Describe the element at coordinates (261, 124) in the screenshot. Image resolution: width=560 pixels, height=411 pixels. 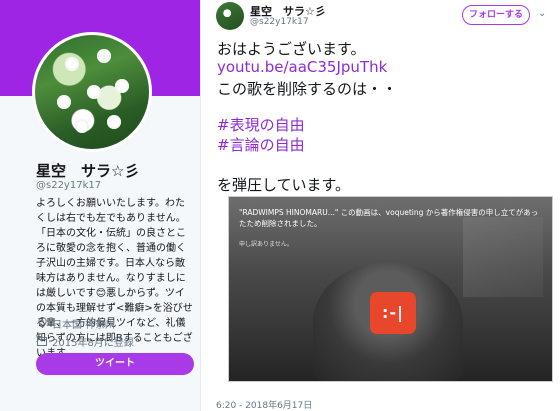
I see `hashtag-link: #表現の自由` at that location.